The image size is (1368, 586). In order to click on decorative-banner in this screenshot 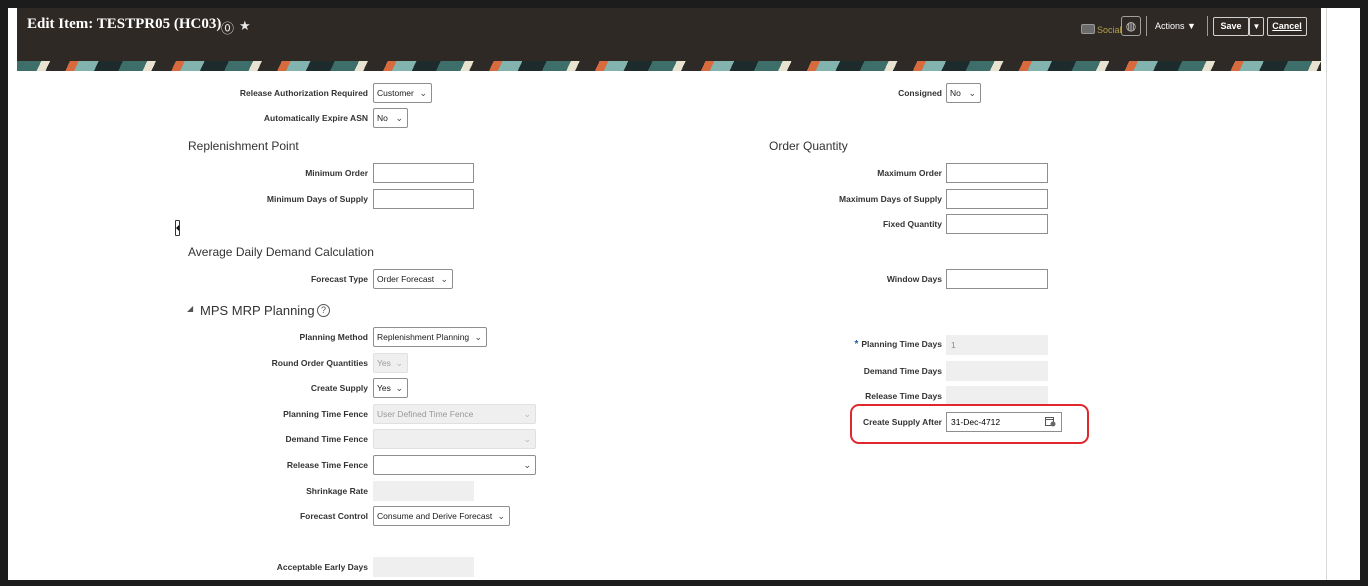, I will do `click(669, 66)`.